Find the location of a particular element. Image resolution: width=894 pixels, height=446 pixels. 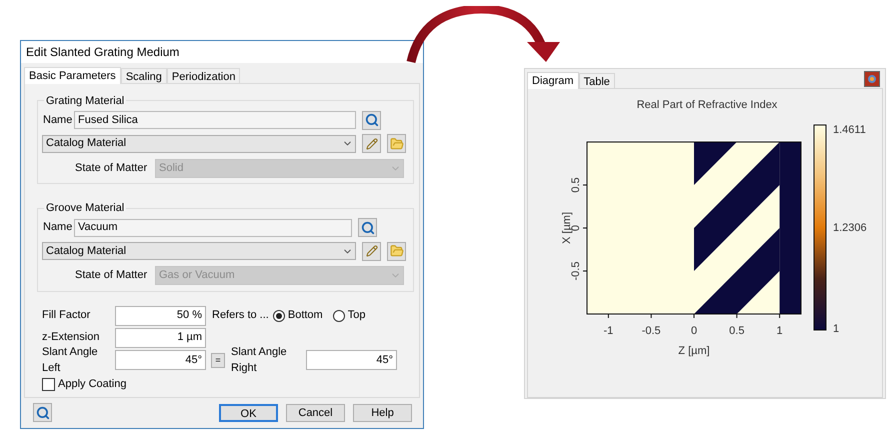

y-tick-label: -0.5 is located at coordinates (576, 271).